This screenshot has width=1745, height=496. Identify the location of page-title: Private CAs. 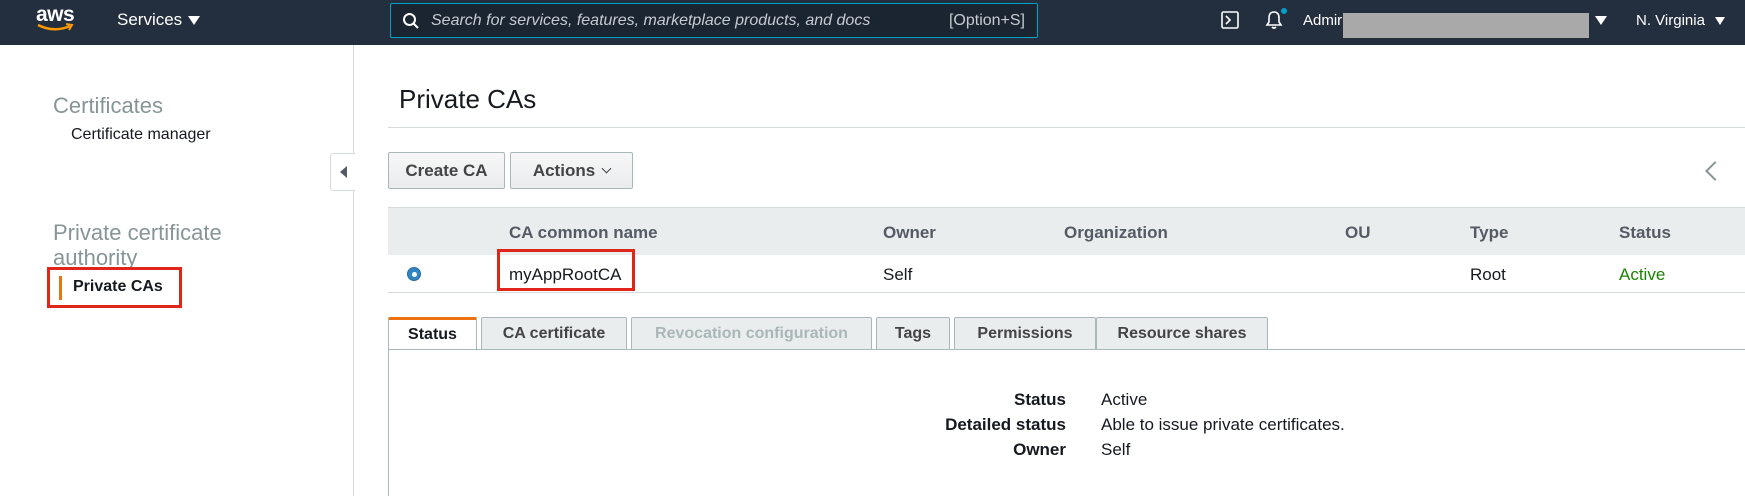
(468, 99).